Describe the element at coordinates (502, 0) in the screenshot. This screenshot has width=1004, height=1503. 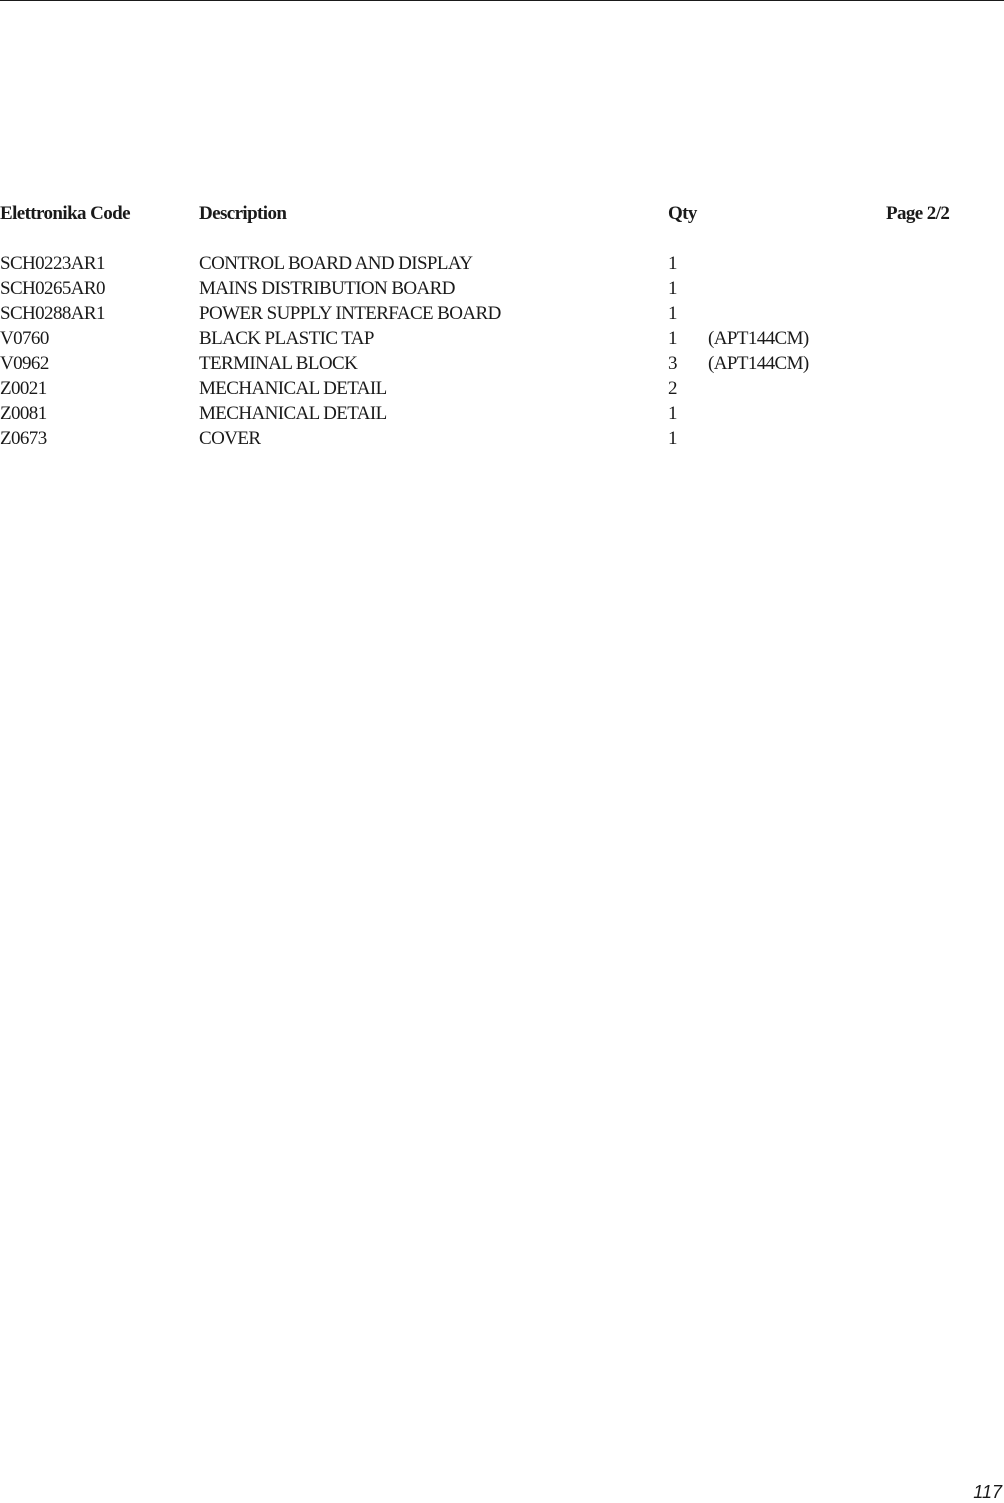
I see `top-rule` at that location.